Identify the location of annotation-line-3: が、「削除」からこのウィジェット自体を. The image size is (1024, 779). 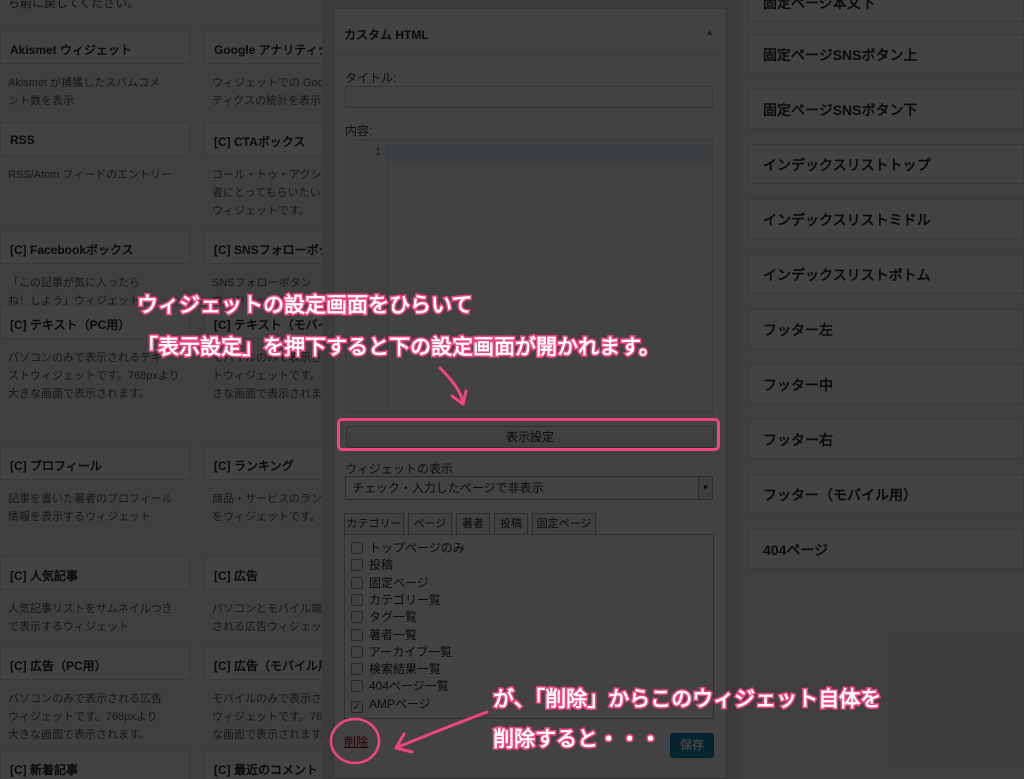
(686, 700).